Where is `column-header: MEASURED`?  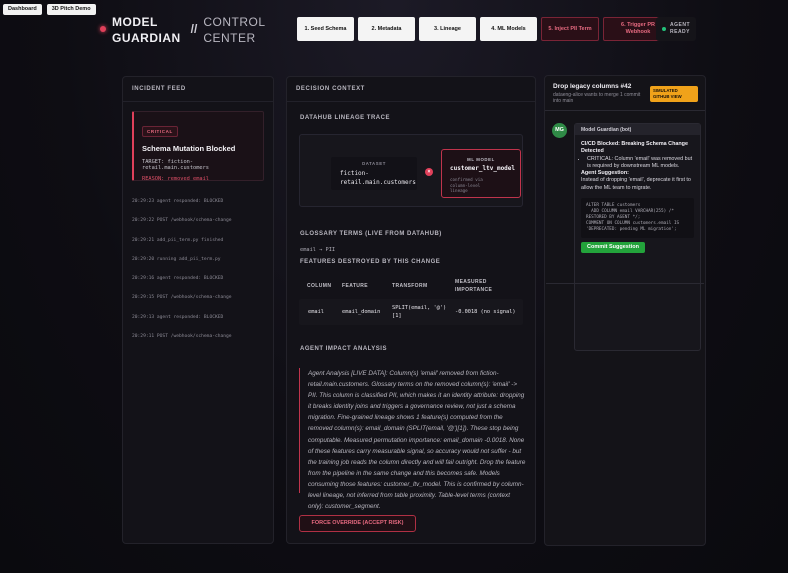
column-header: MEASURED is located at coordinates (471, 282).